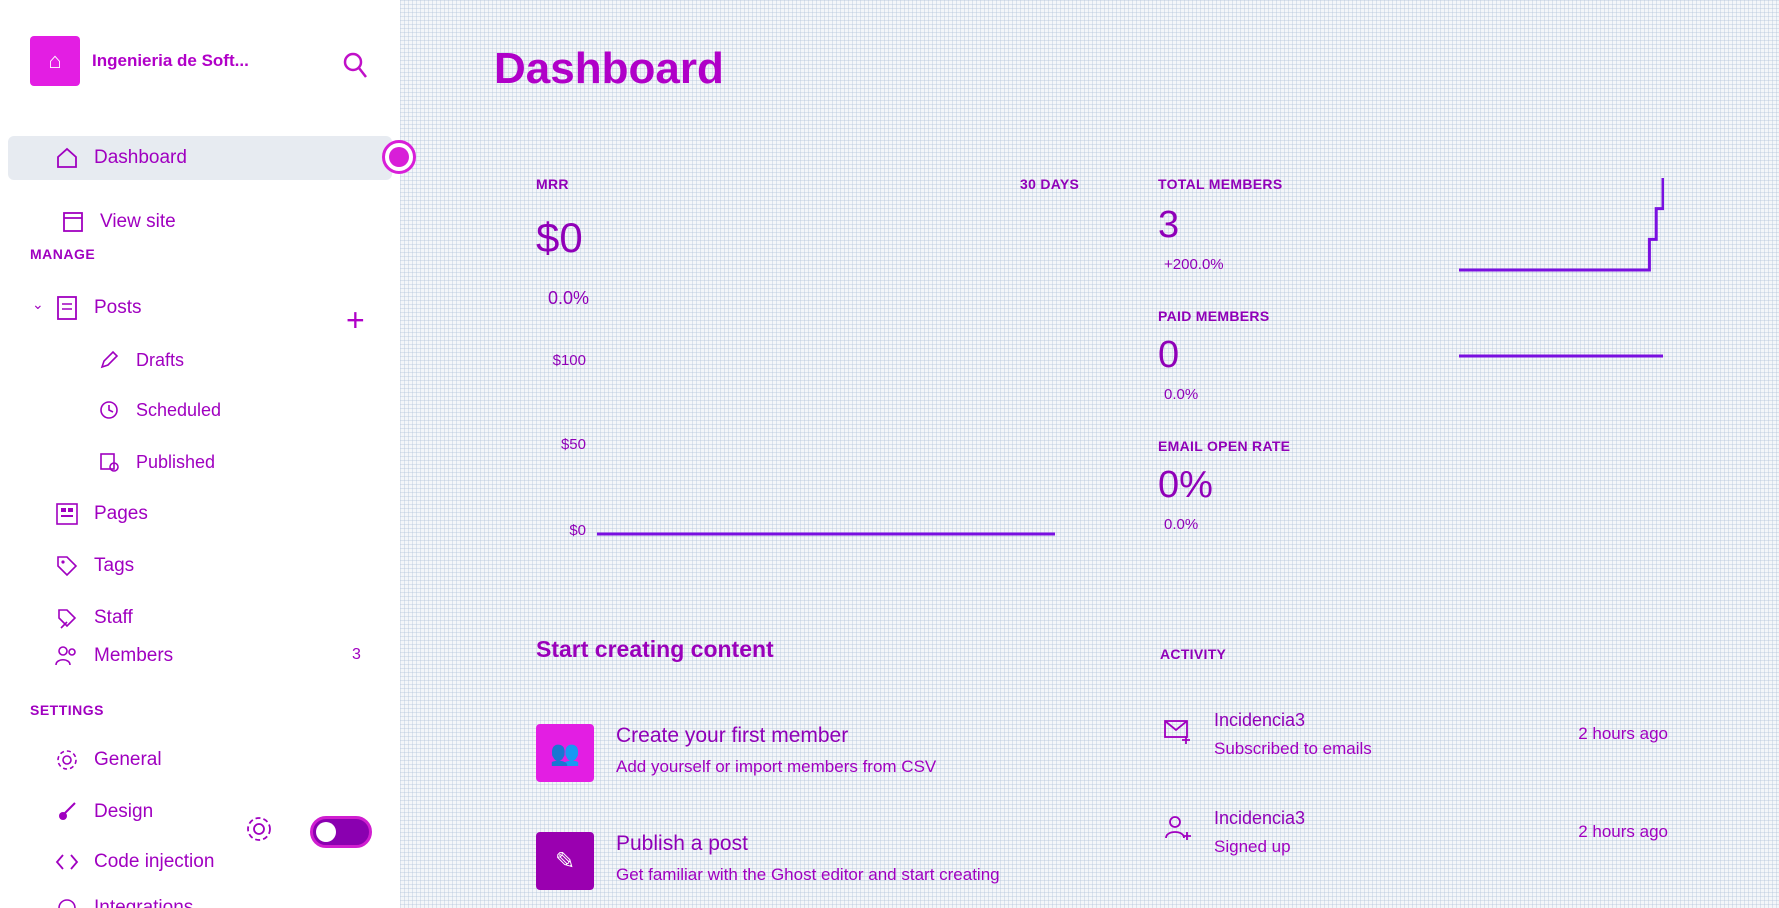  Describe the element at coordinates (1193, 654) in the screenshot. I see `activity-title: ACTIVITY` at that location.